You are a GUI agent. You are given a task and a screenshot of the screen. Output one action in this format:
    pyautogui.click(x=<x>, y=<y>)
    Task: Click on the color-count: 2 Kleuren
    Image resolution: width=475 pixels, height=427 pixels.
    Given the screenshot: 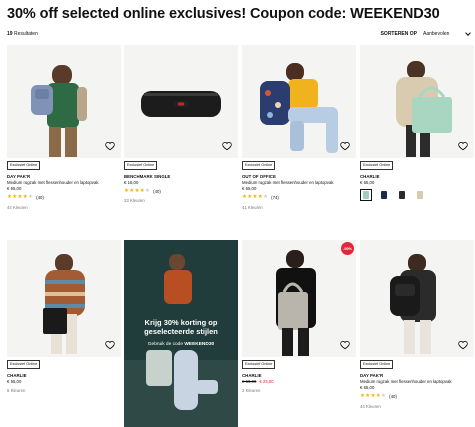 What is the action you would take?
    pyautogui.click(x=251, y=390)
    